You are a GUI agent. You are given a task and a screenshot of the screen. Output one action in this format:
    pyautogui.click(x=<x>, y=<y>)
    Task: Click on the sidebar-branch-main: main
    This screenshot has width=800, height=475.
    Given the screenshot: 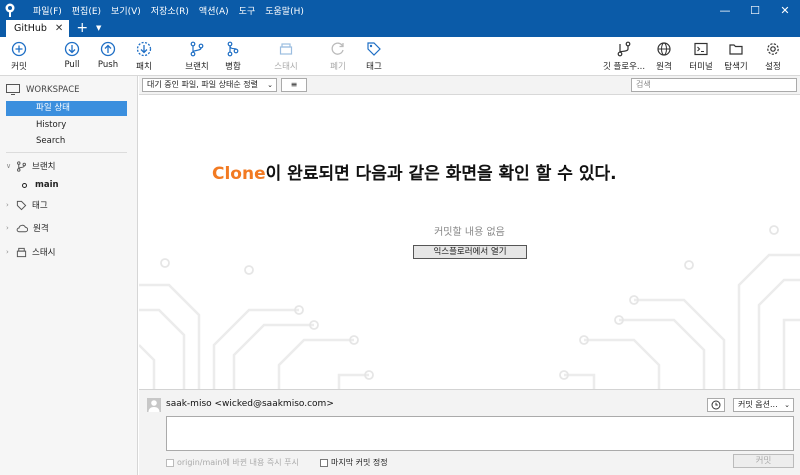 What is the action you would take?
    pyautogui.click(x=40, y=185)
    